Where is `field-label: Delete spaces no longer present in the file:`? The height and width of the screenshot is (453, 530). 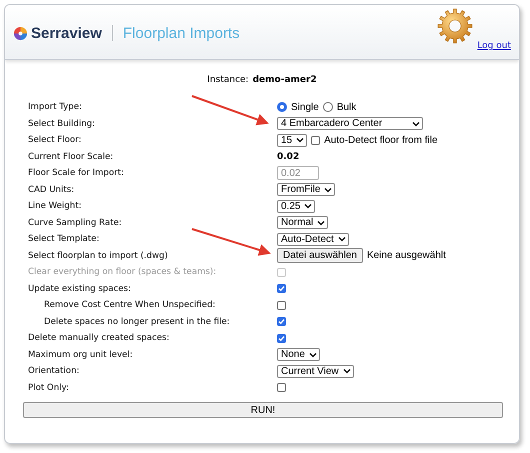
field-label: Delete spaces no longer present in the file: is located at coordinates (137, 321).